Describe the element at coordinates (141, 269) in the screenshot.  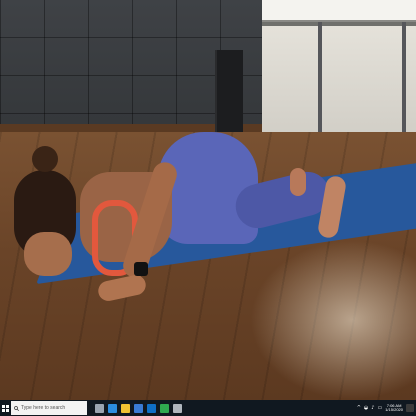
I see `smartwatch` at that location.